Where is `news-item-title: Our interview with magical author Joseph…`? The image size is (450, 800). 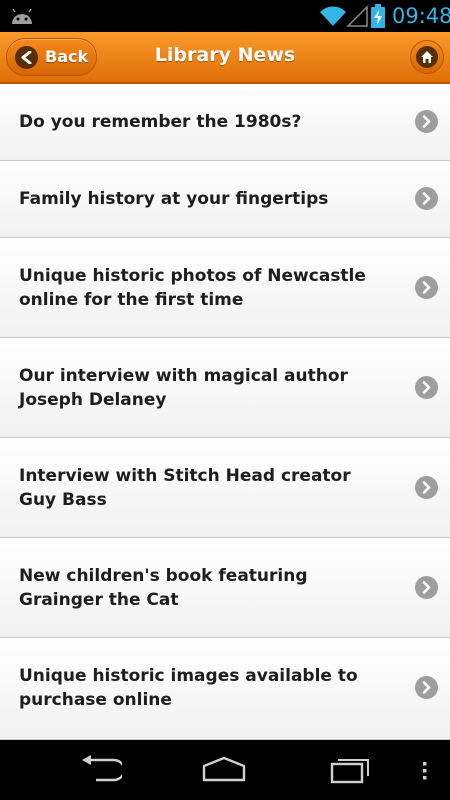
news-item-title: Our interview with magical author Joseph… is located at coordinates (183, 388).